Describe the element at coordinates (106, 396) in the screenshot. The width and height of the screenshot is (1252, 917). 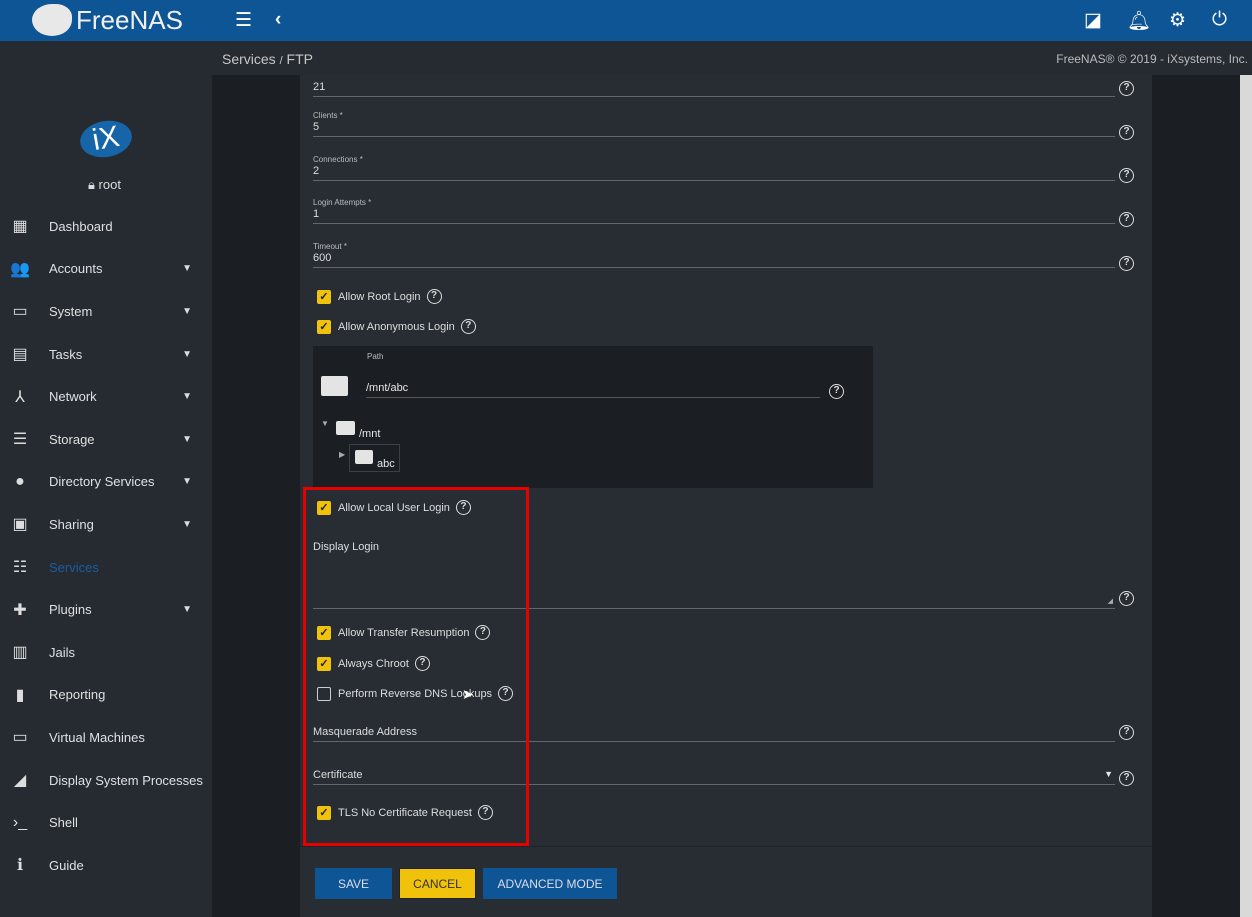
I see `sidebar-item-network: ⅄ Network ▼` at that location.